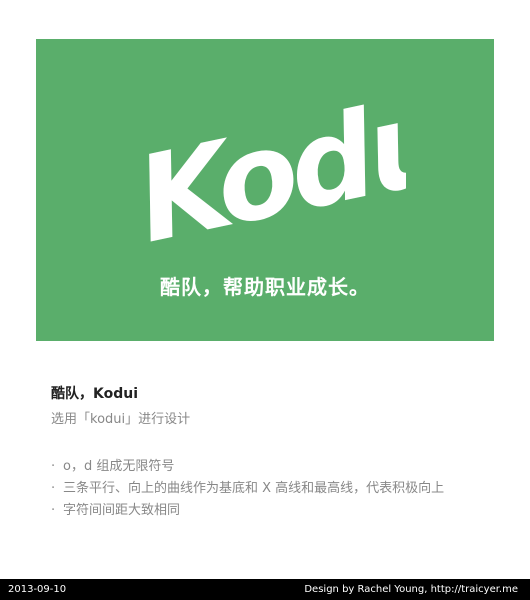  I want to click on kodui-logo-text: Kodui, so click(266, 166).